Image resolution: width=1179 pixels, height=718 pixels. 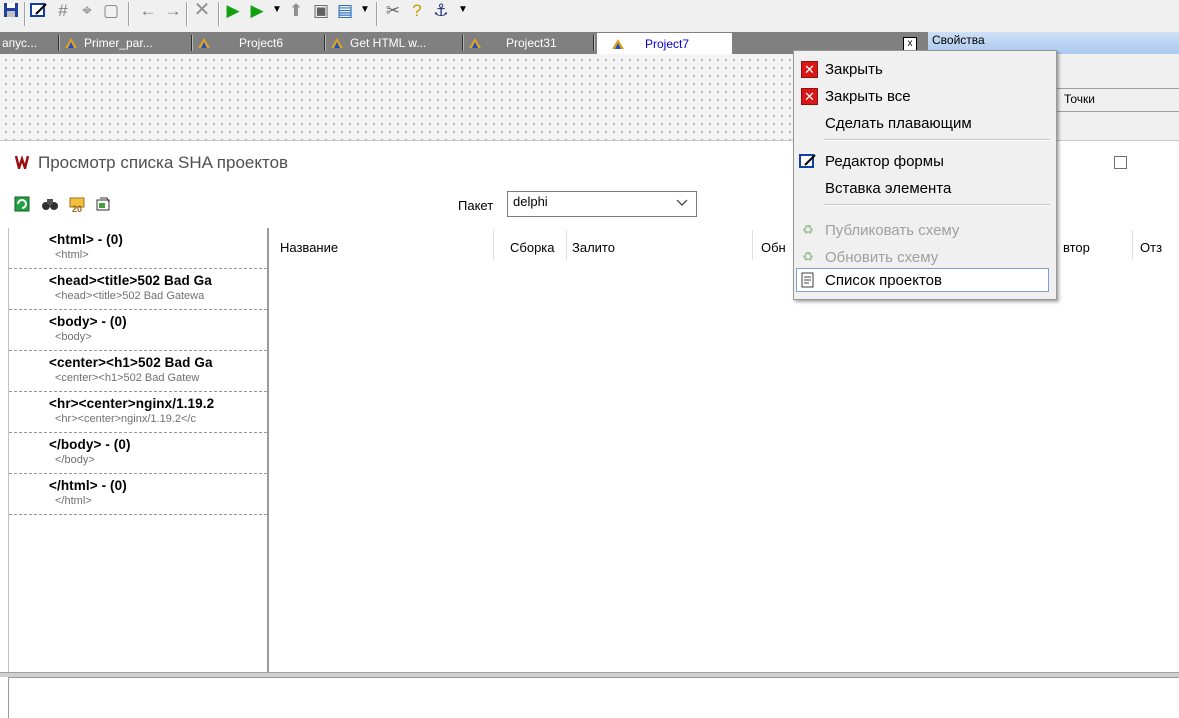 What do you see at coordinates (937, 140) in the screenshot?
I see `menu-separator` at bounding box center [937, 140].